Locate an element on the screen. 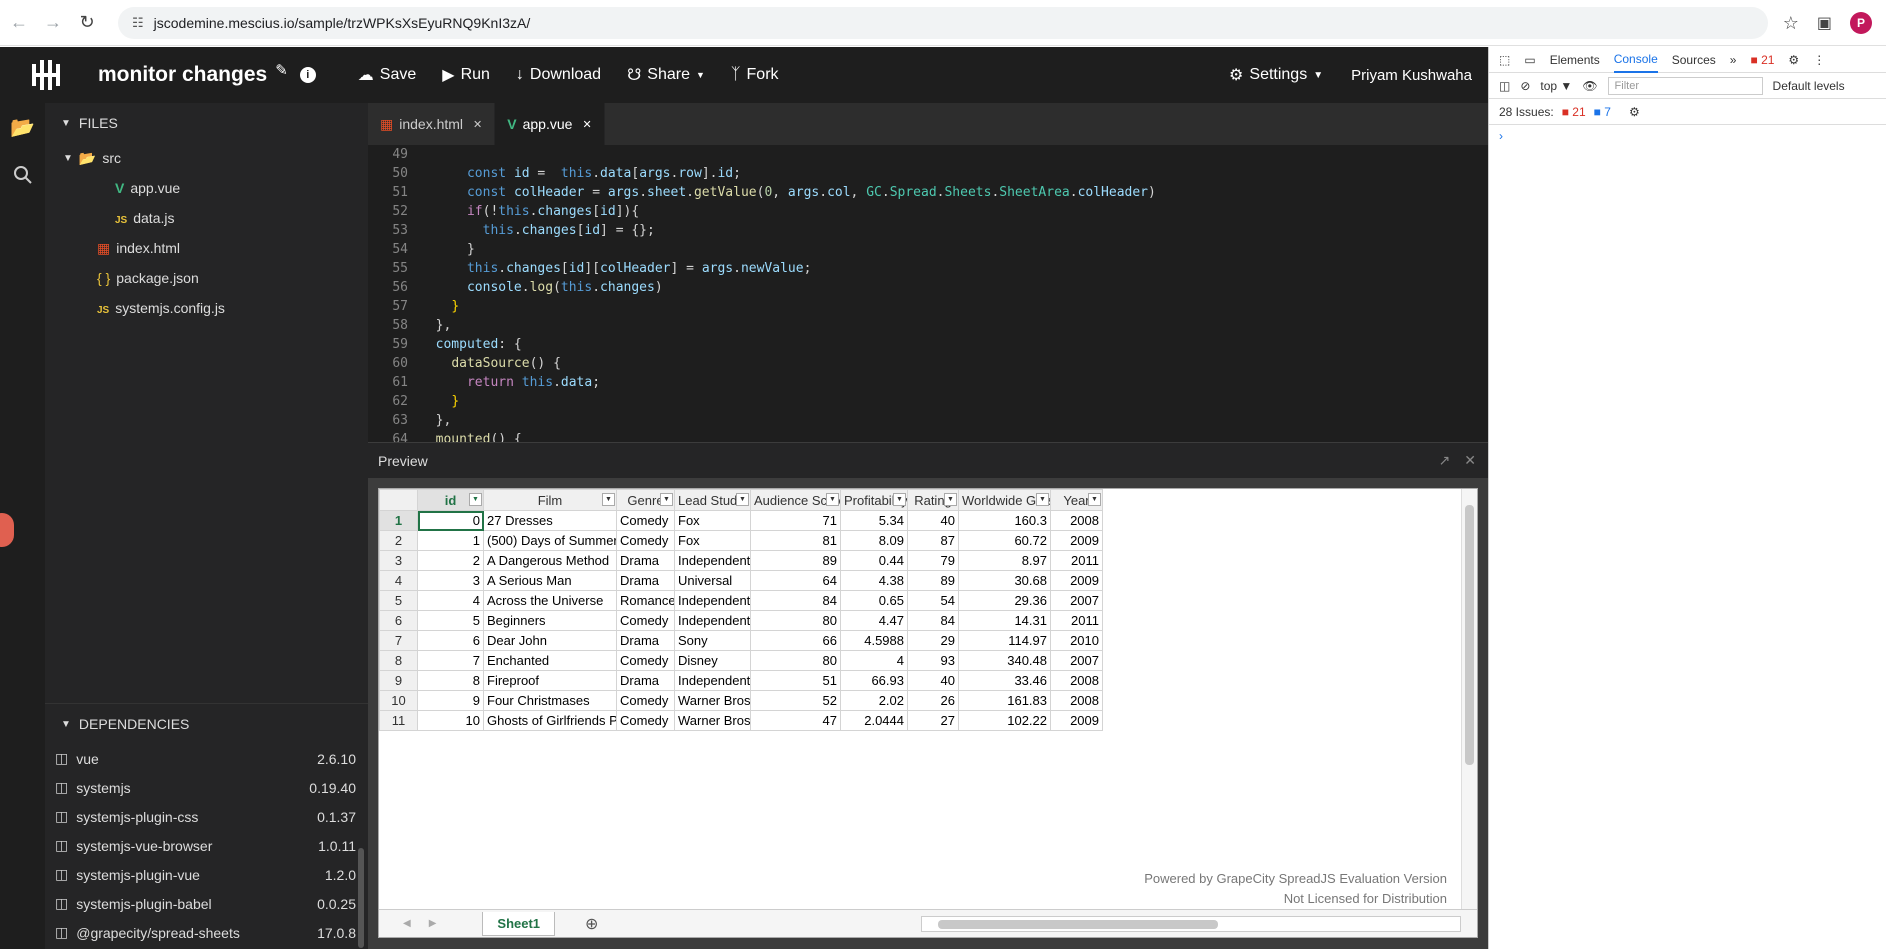 Image resolution: width=1886 pixels, height=949 pixels. table-cell: 2008 is located at coordinates (1076, 520).